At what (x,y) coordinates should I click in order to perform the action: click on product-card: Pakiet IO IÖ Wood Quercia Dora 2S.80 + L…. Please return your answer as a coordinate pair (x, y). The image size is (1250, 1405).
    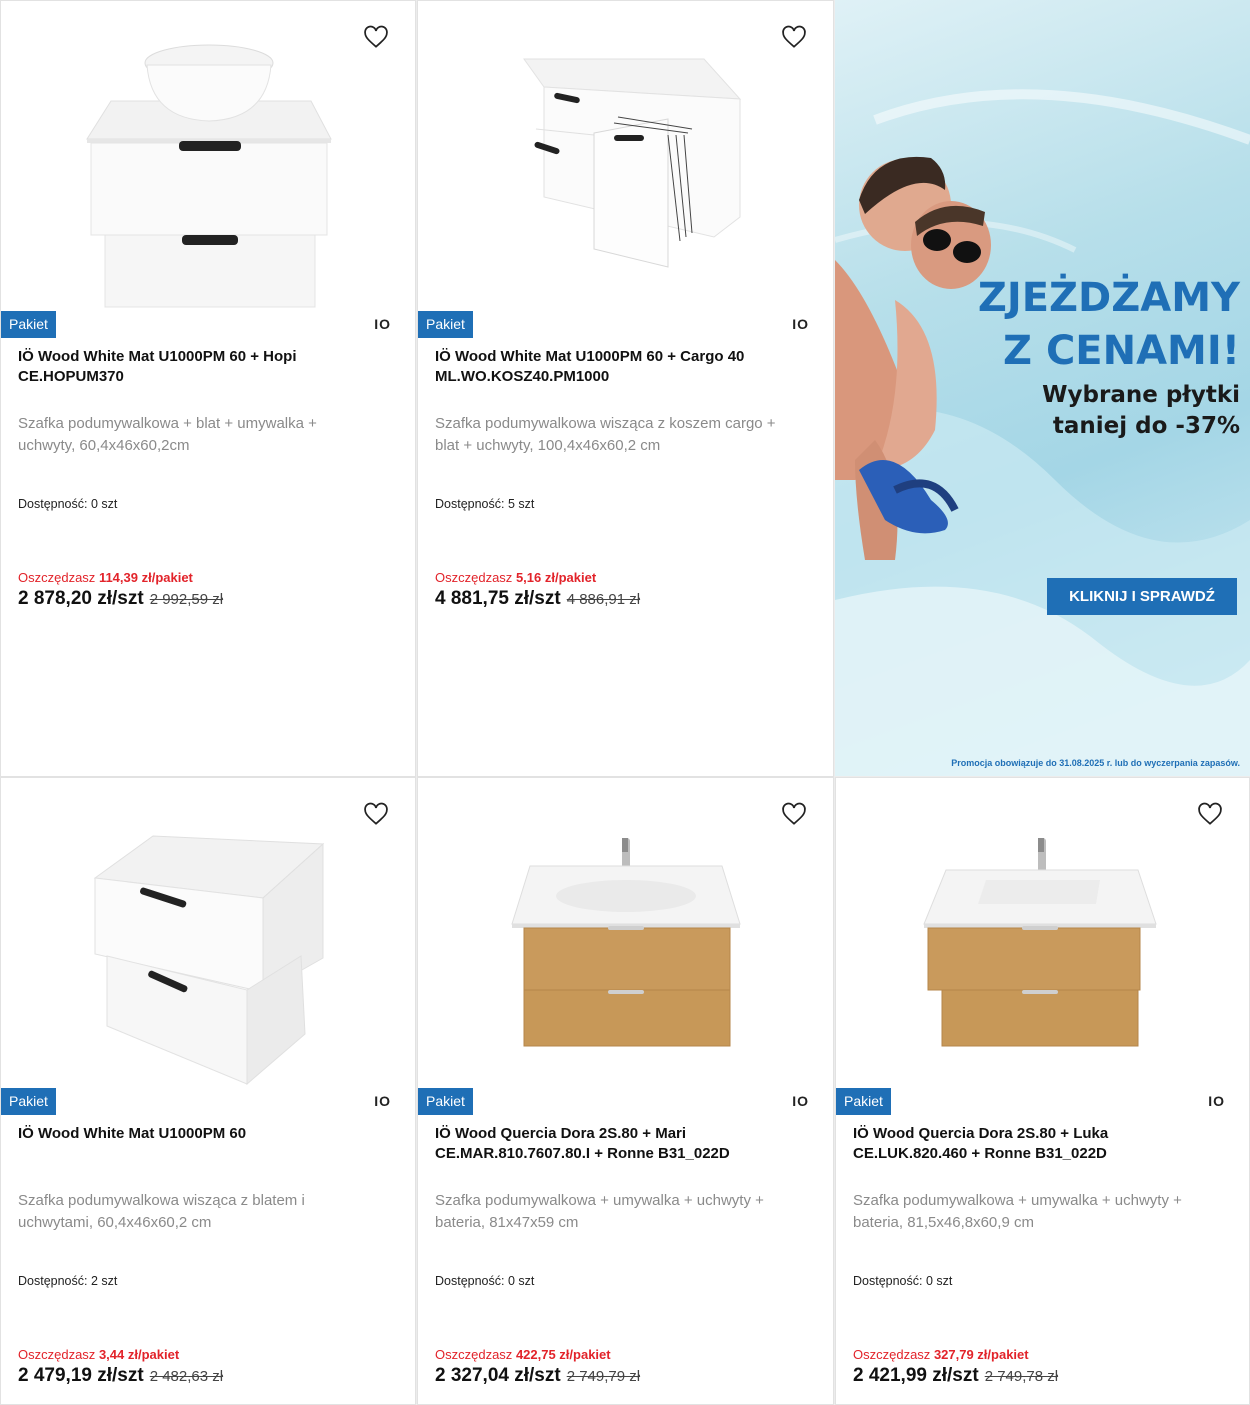
    Looking at the image, I should click on (1042, 1091).